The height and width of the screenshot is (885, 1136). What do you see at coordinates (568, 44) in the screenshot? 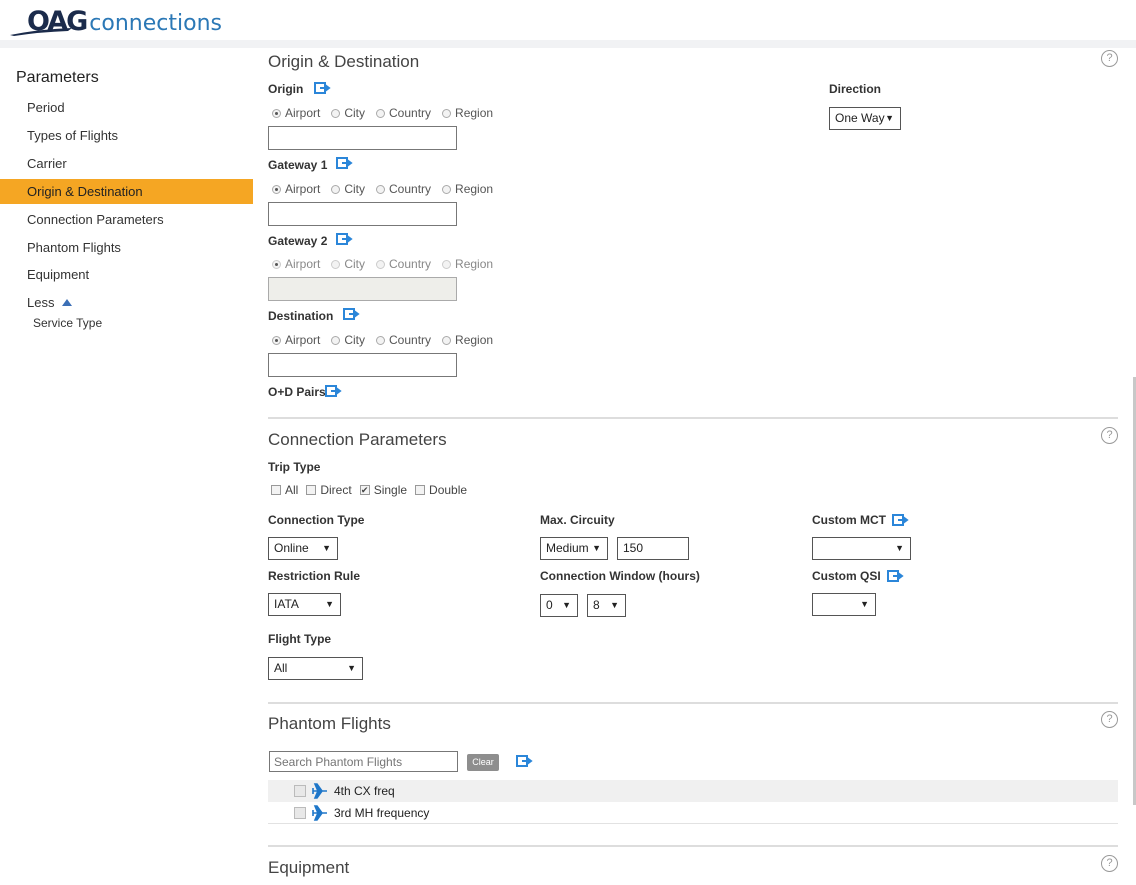
I see `header-band` at bounding box center [568, 44].